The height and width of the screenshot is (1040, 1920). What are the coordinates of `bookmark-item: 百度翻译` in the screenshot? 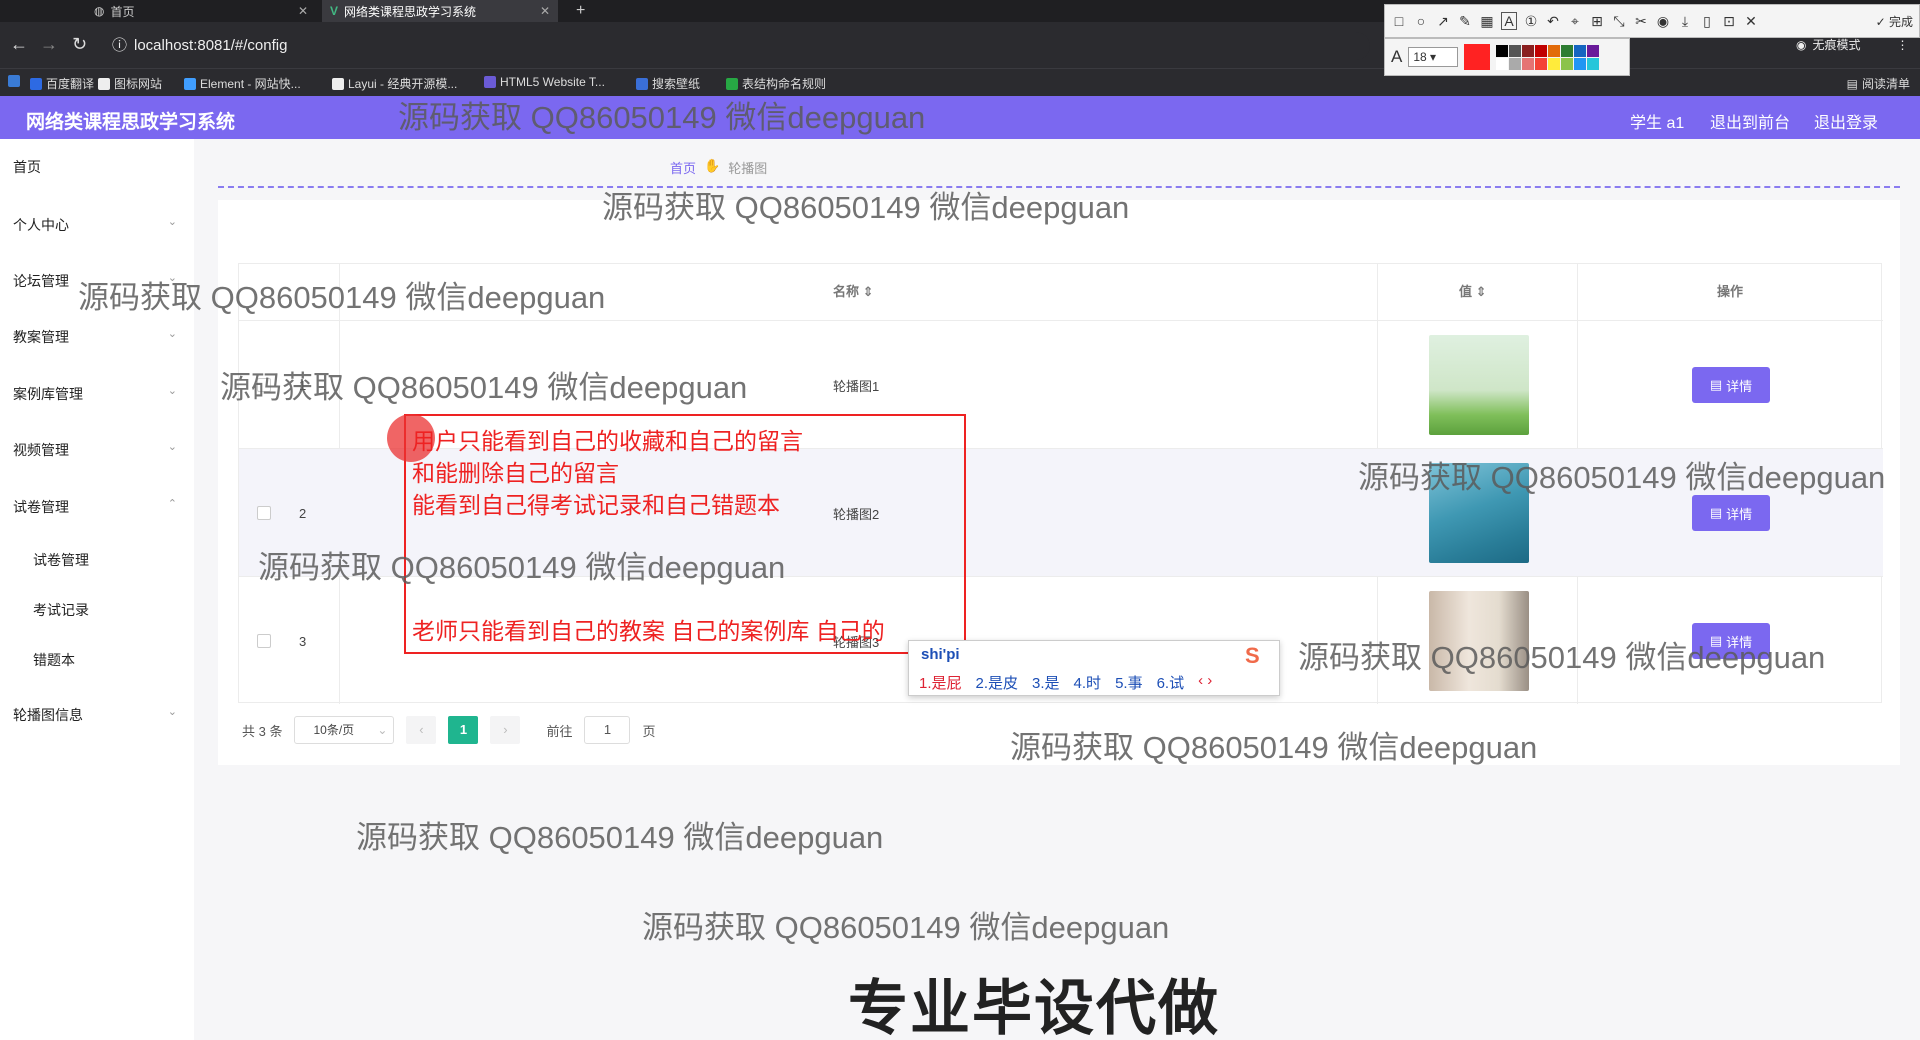 It's located at (62, 83).